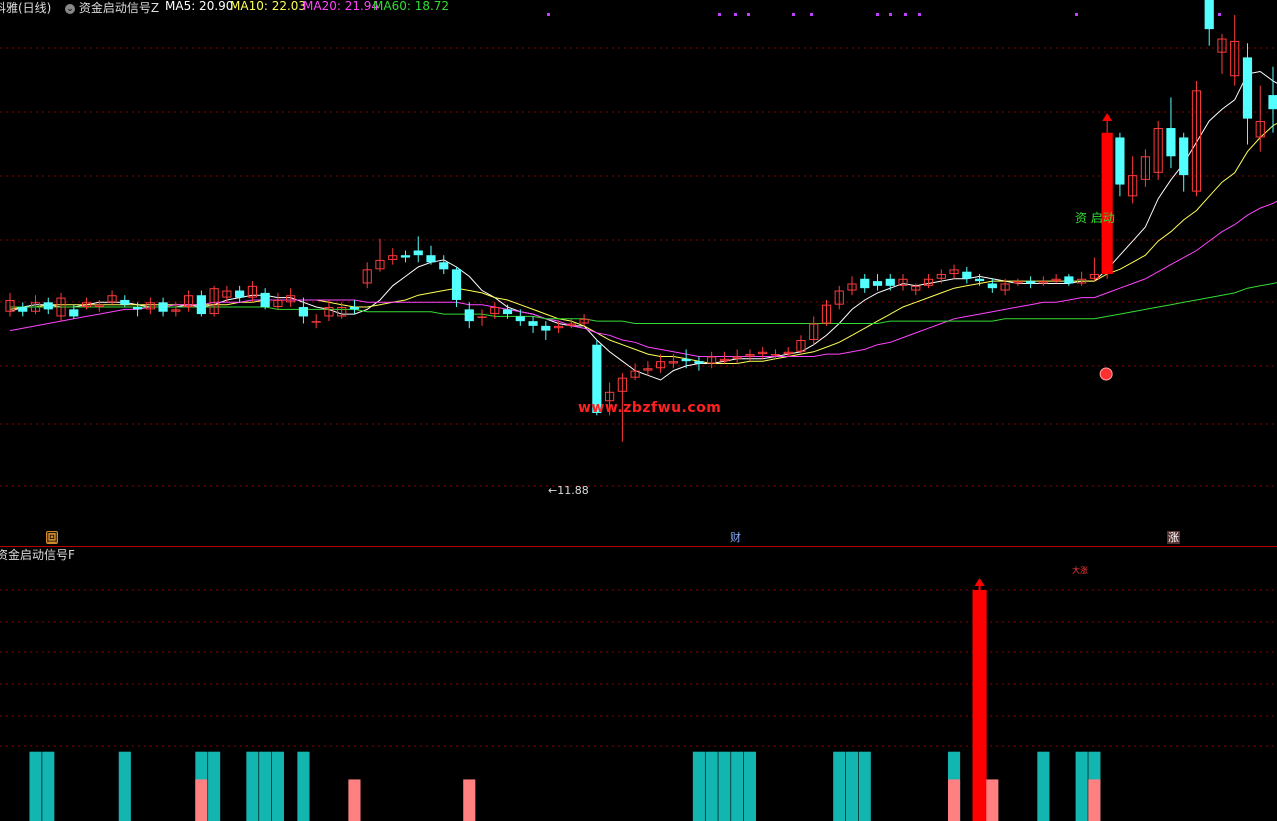  Describe the element at coordinates (1107, 116) in the screenshot. I see `signal-arrow` at that location.